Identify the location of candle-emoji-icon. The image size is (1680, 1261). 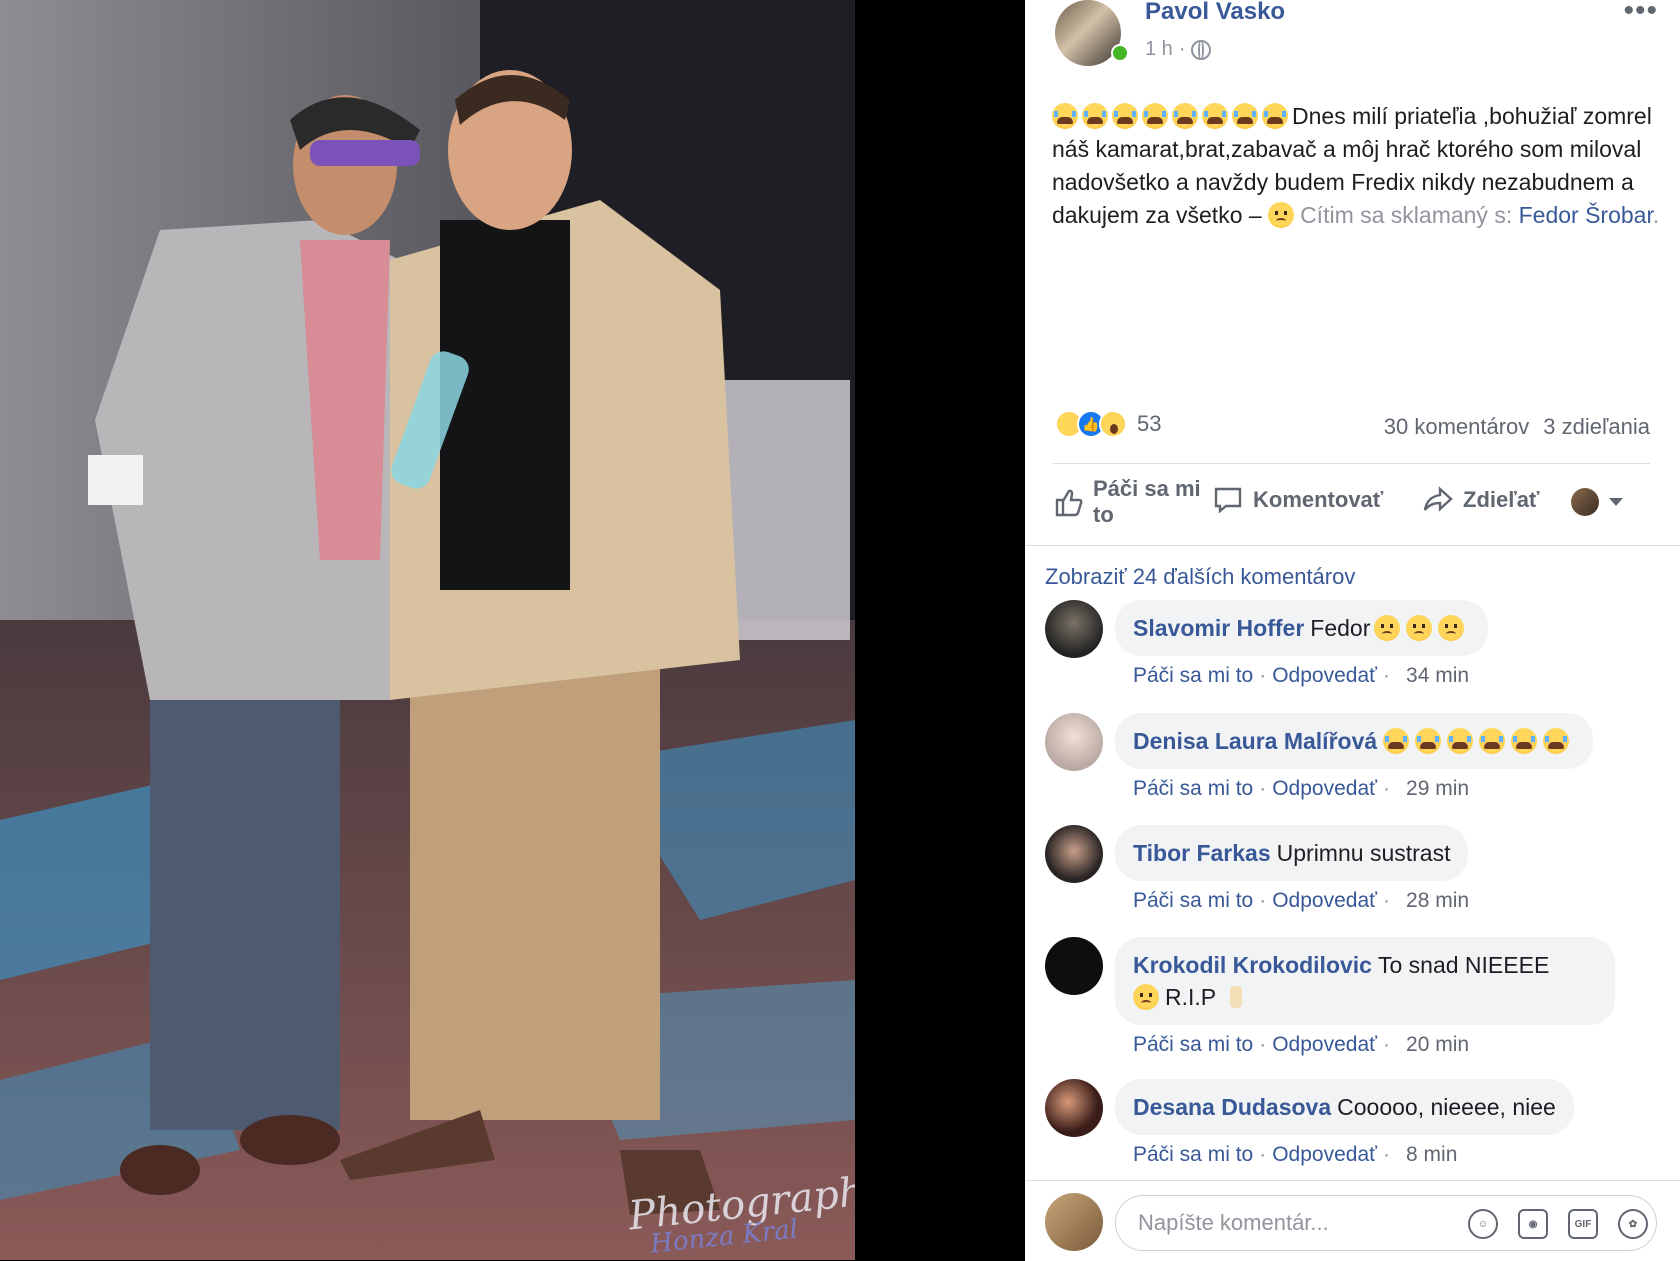
(1236, 997).